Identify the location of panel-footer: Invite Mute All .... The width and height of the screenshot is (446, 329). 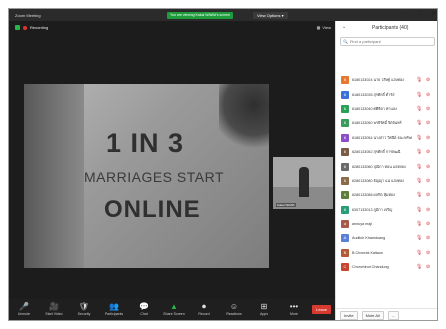
(386, 314).